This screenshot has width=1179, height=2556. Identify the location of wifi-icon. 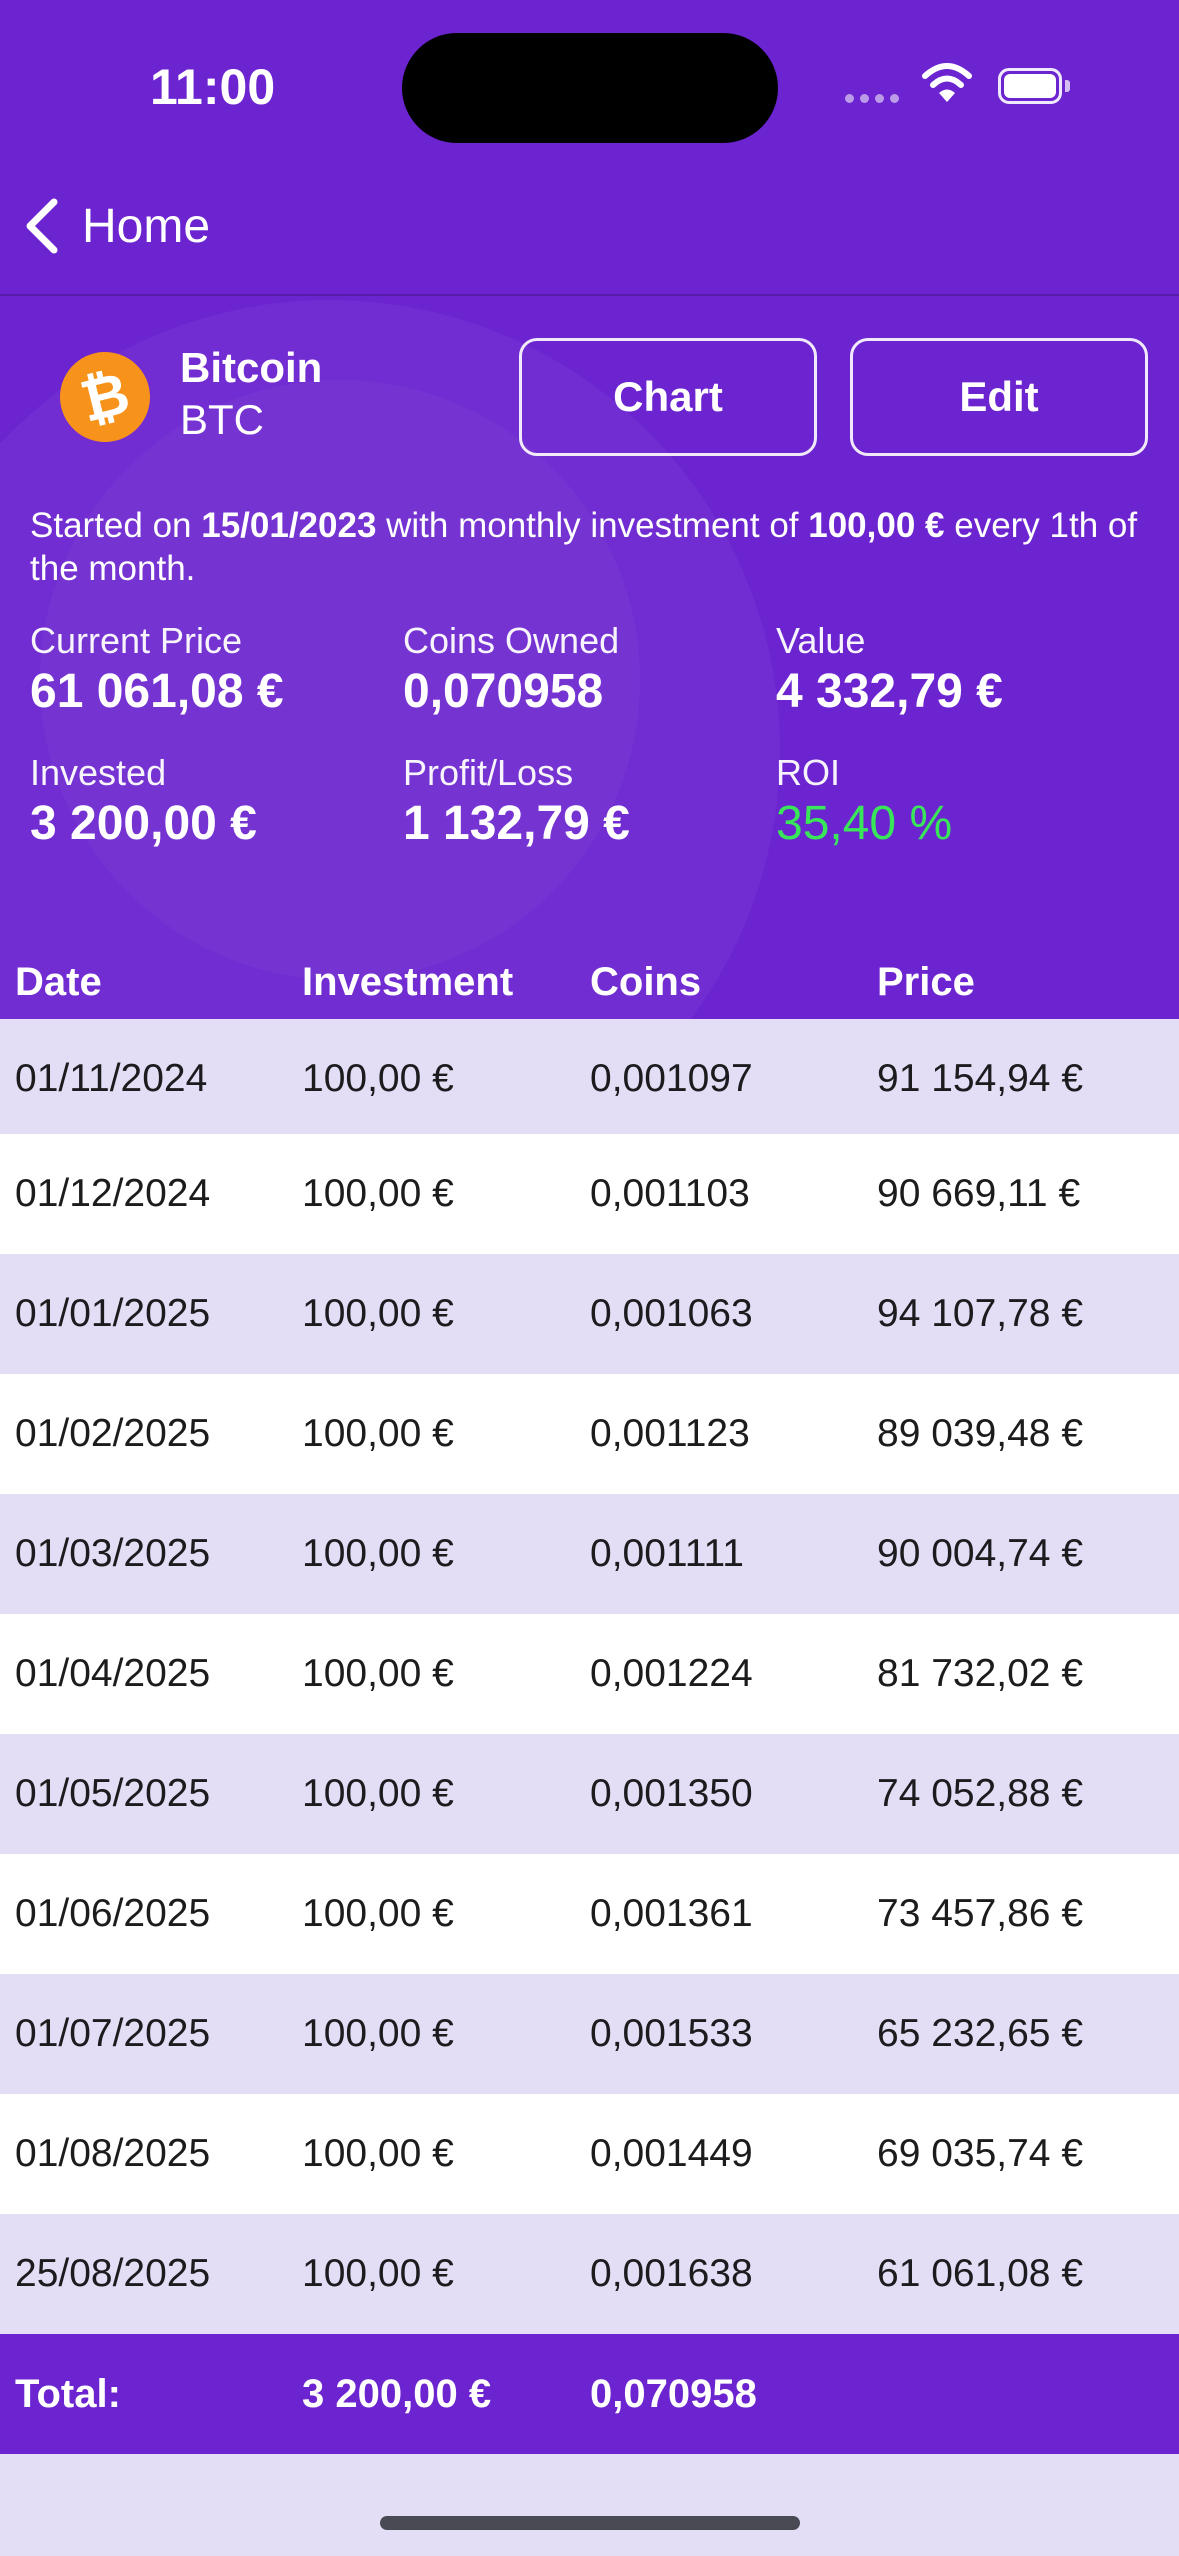
(947, 82).